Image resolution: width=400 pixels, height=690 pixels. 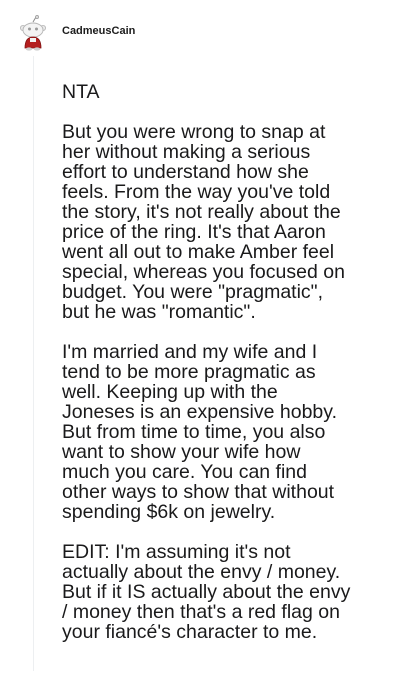 I want to click on comment-paragraph-verdict: NTA, so click(x=81, y=92).